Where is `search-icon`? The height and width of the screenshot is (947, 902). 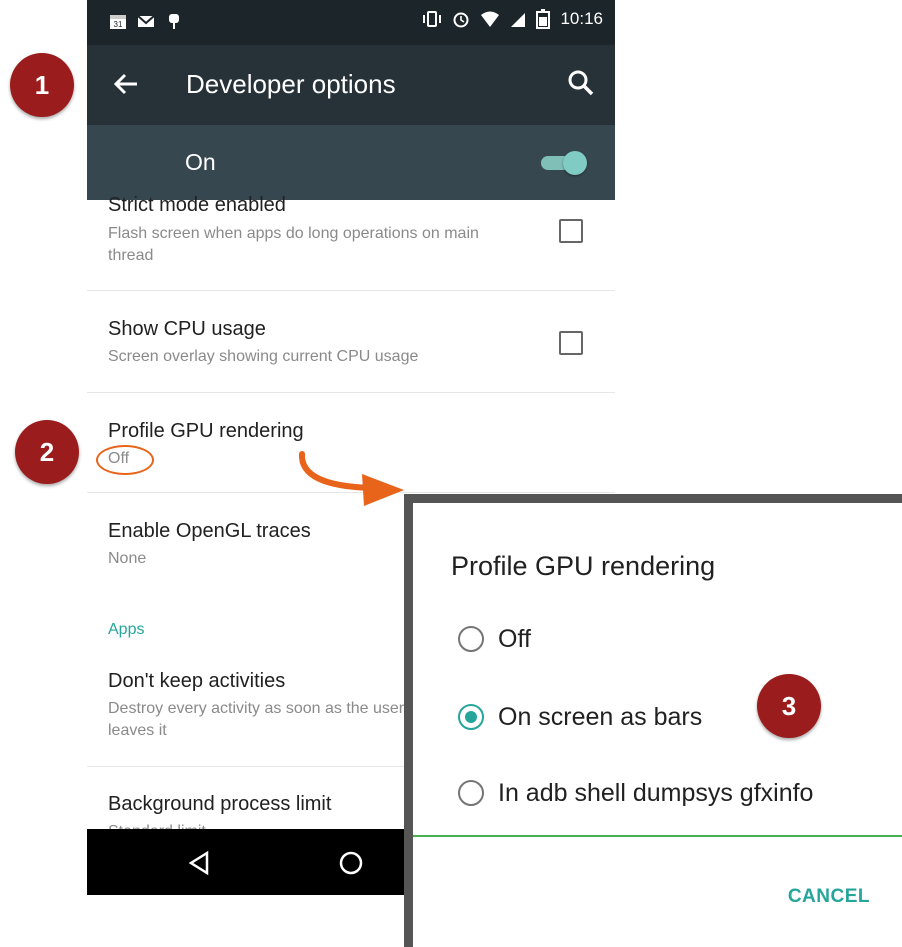
search-icon is located at coordinates (581, 83).